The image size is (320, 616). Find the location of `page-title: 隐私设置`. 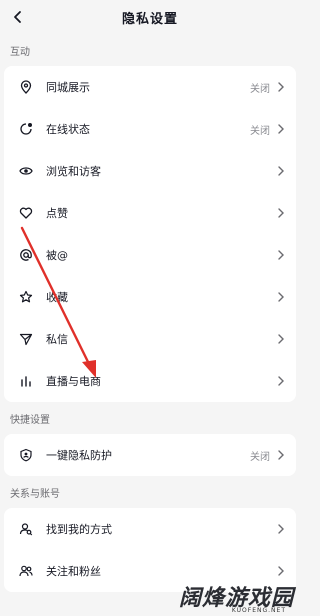

page-title: 隐私设置 is located at coordinates (149, 19).